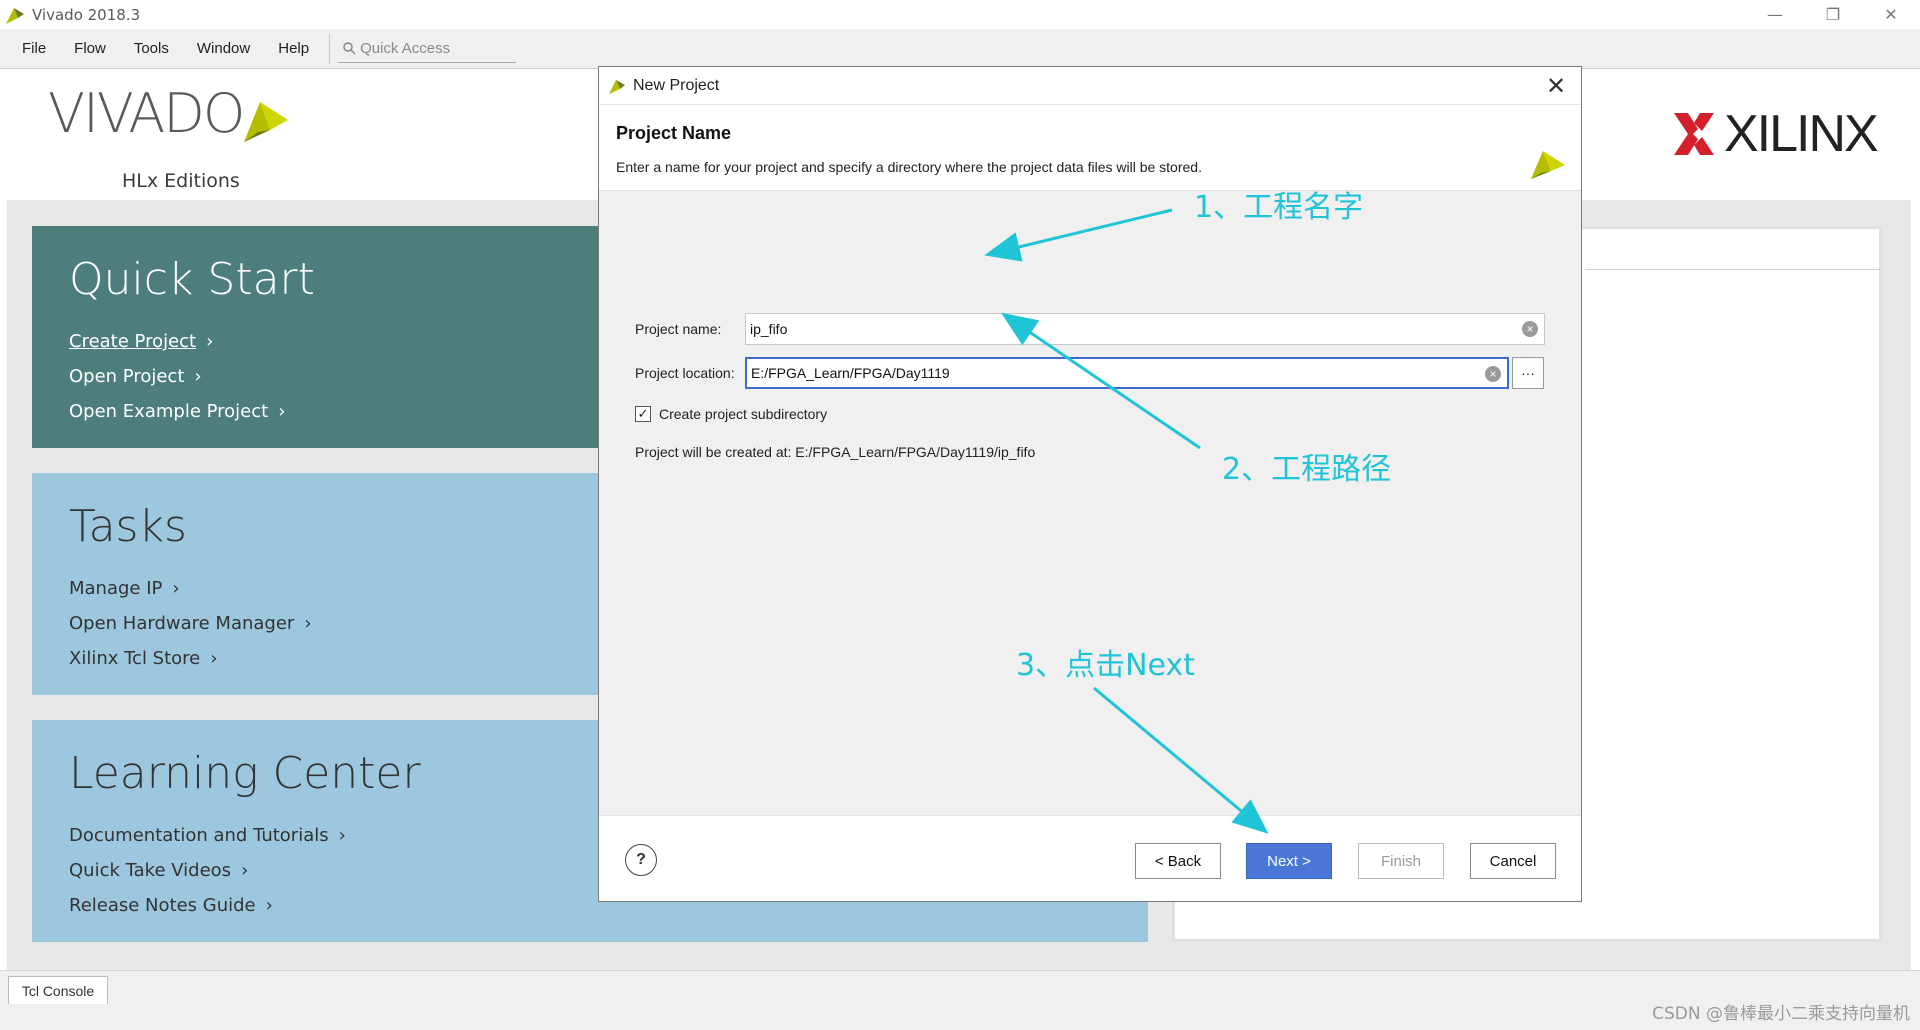  I want to click on vivado-wordmark: VIVADO, so click(146, 113).